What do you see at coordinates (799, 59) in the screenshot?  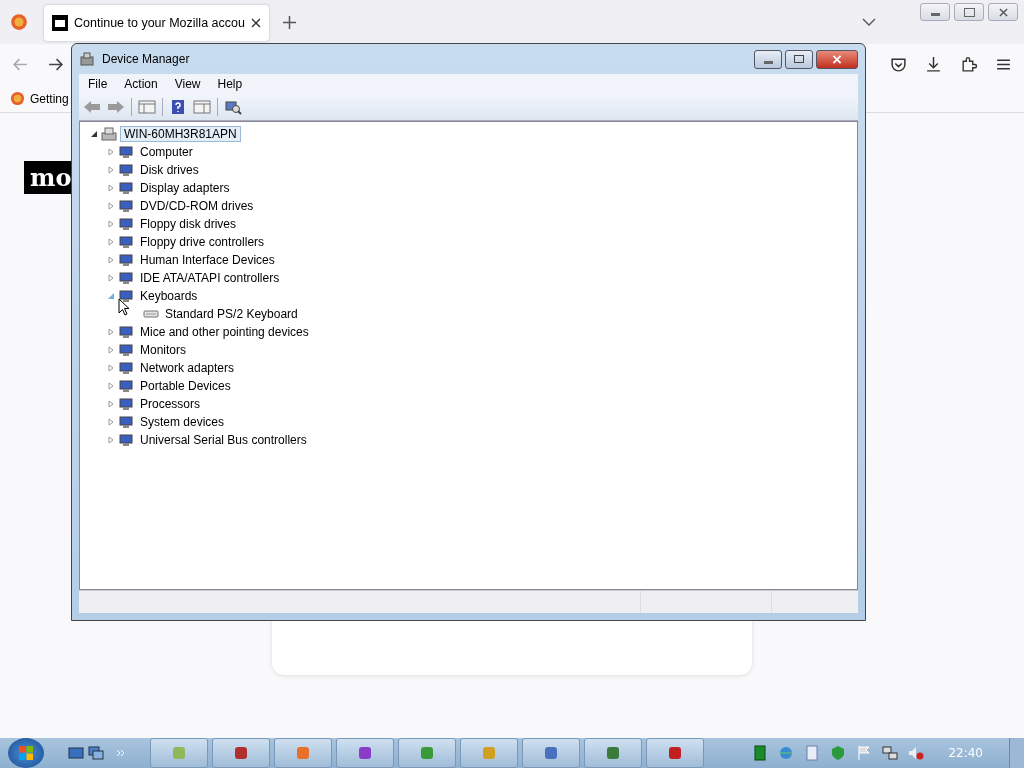 I see `maximize-button` at bounding box center [799, 59].